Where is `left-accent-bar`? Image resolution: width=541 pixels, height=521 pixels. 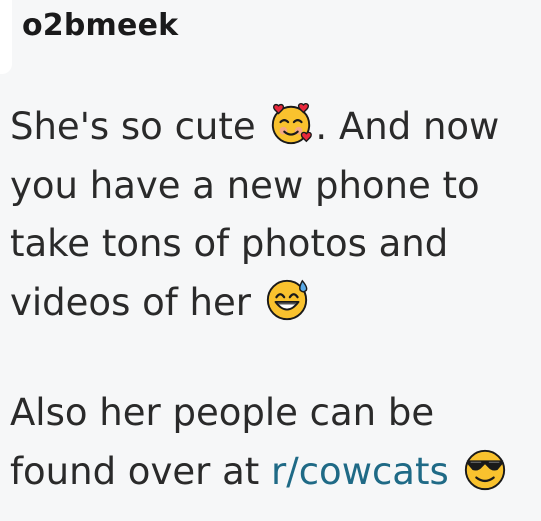
left-accent-bar is located at coordinates (6, 37).